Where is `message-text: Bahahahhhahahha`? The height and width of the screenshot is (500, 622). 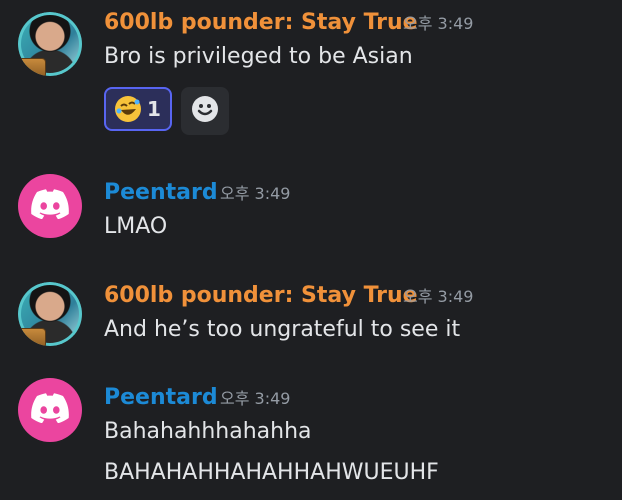
message-text: Bahahahhhahahha is located at coordinates (208, 431).